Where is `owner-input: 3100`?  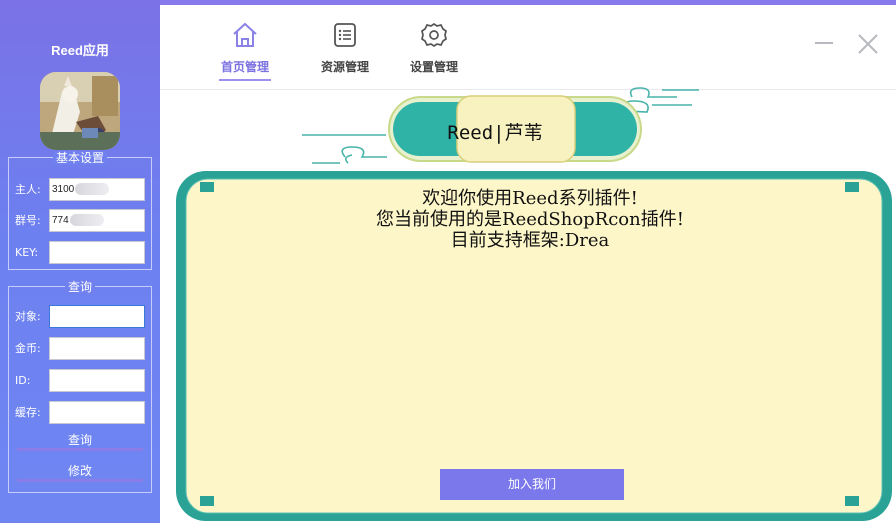 owner-input: 3100 is located at coordinates (97, 189).